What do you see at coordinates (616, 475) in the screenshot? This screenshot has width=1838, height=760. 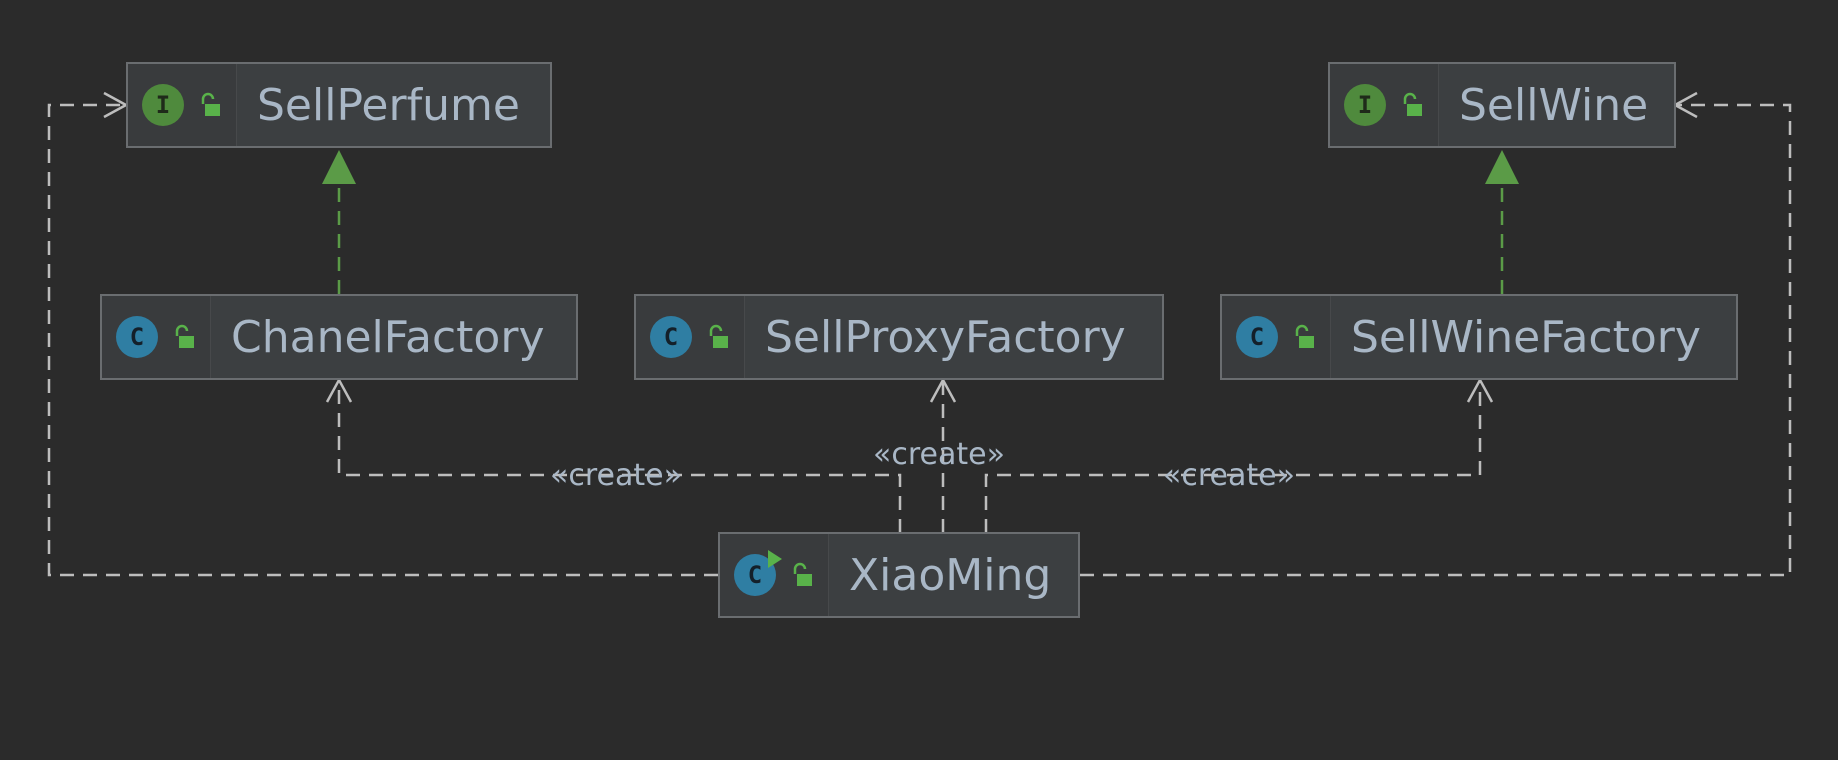 I see `create-label-chanelfactory: «create»` at bounding box center [616, 475].